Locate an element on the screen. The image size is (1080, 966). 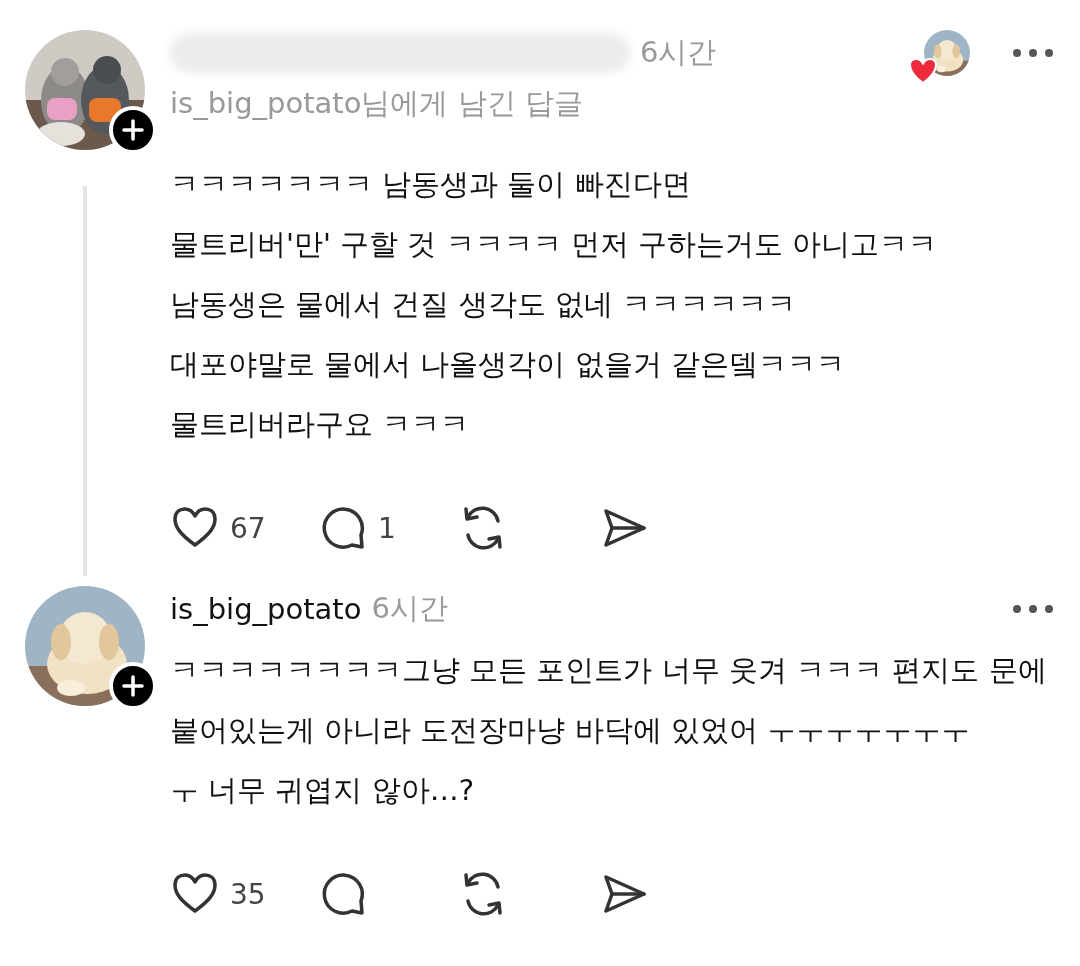
like-count: 67 is located at coordinates (248, 528).